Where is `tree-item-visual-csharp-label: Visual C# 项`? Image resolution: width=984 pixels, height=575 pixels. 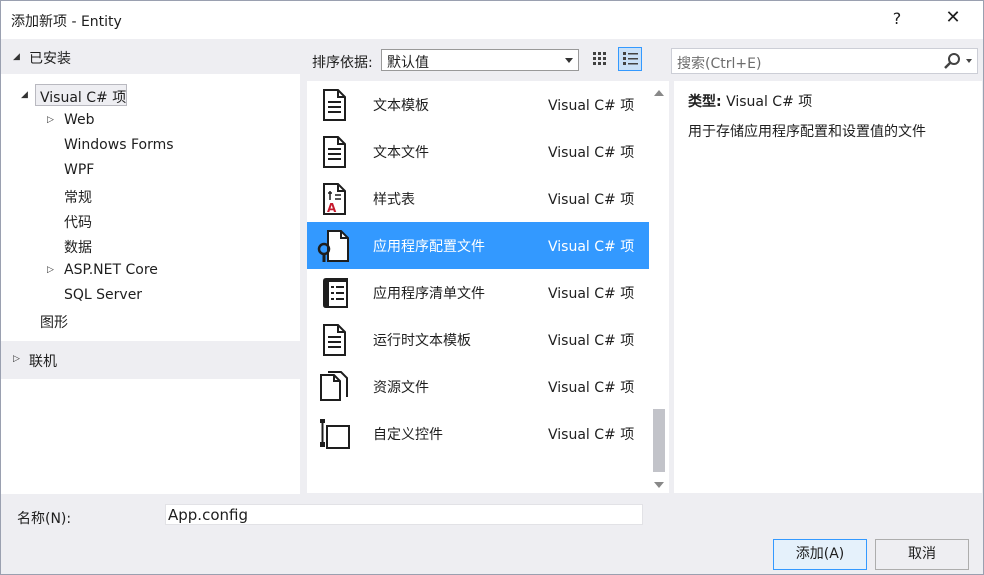 tree-item-visual-csharp-label: Visual C# 项 is located at coordinates (83, 98).